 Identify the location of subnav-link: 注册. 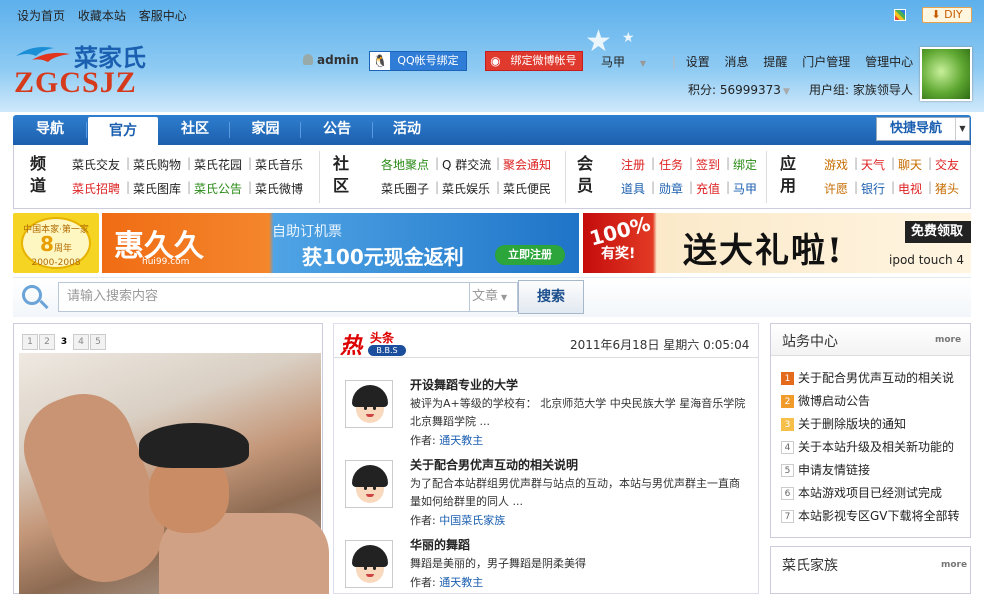
(633, 164).